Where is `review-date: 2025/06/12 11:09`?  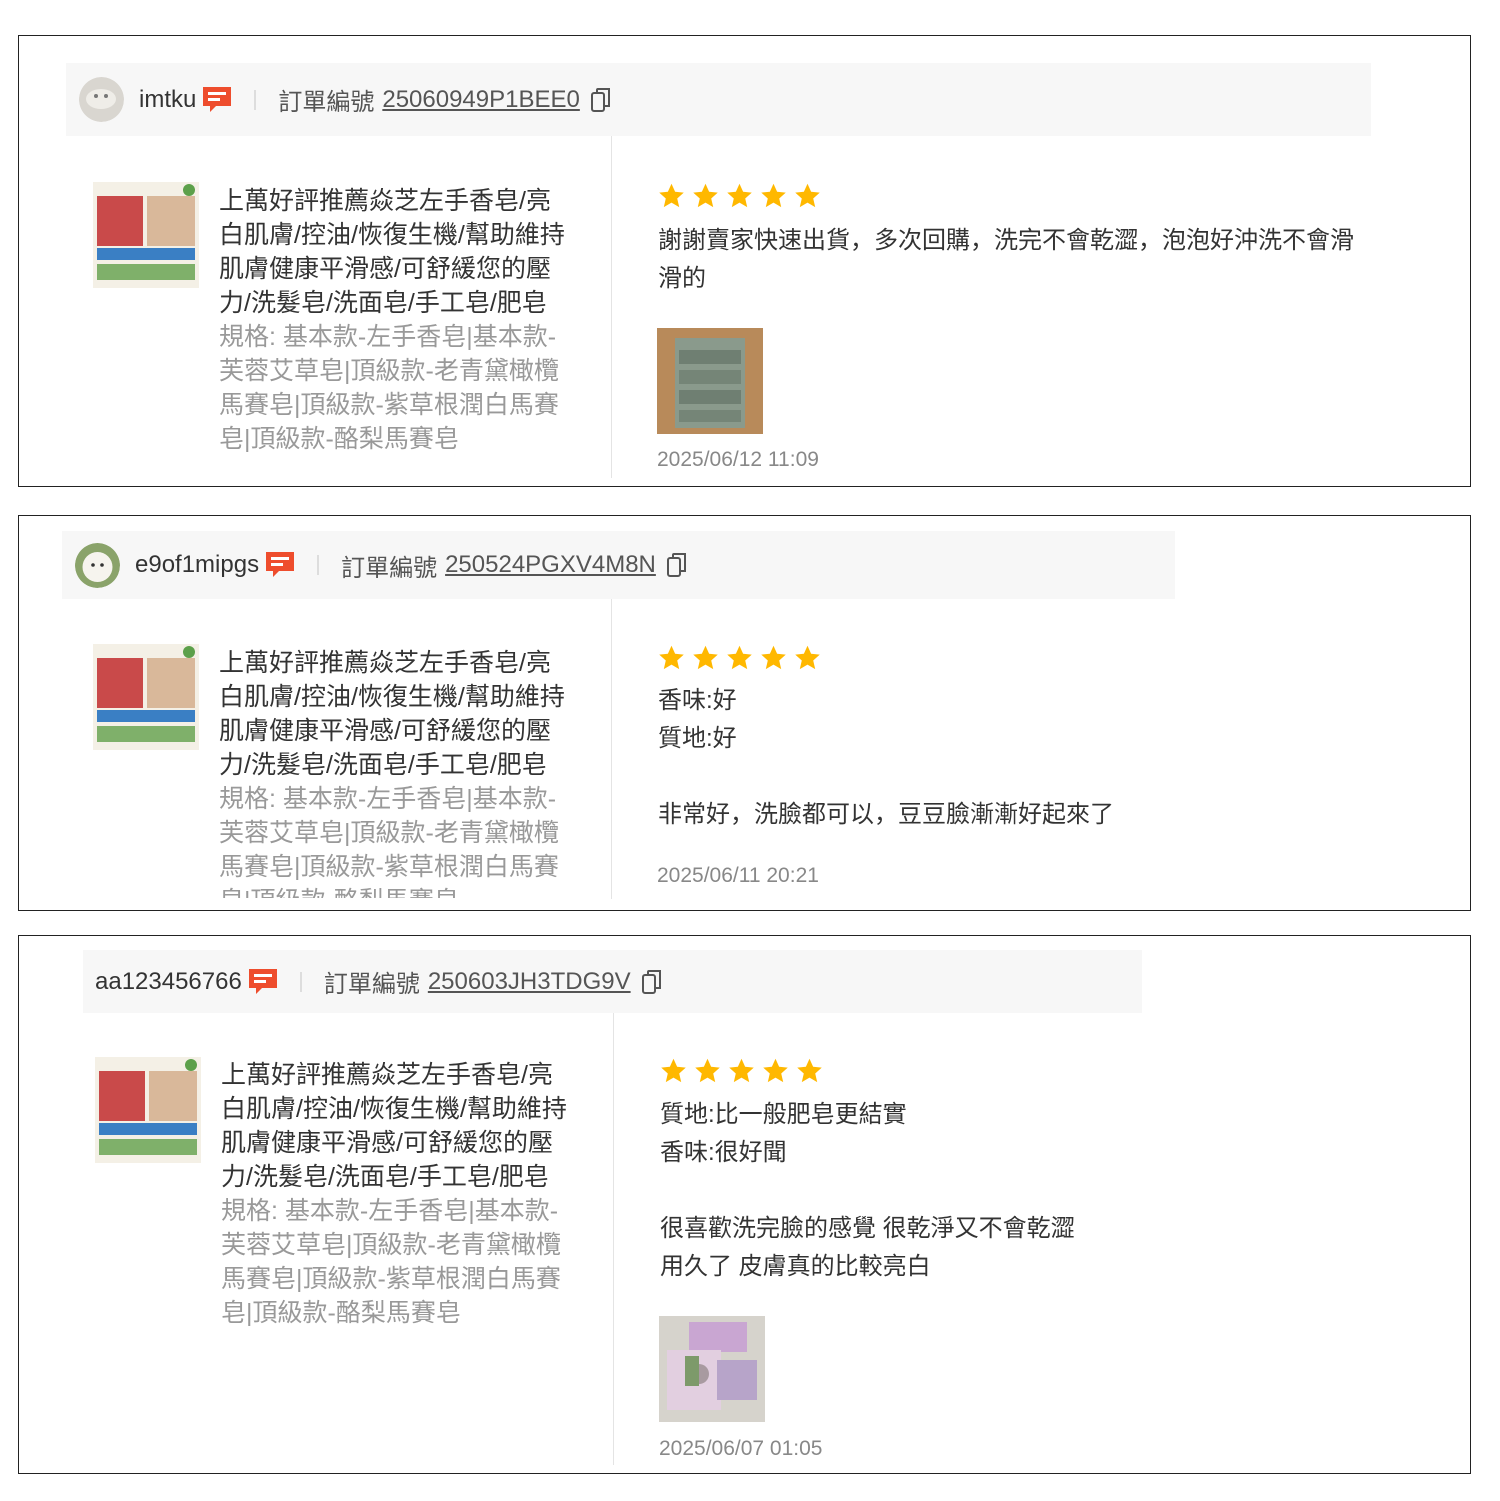 review-date: 2025/06/12 11:09 is located at coordinates (738, 459).